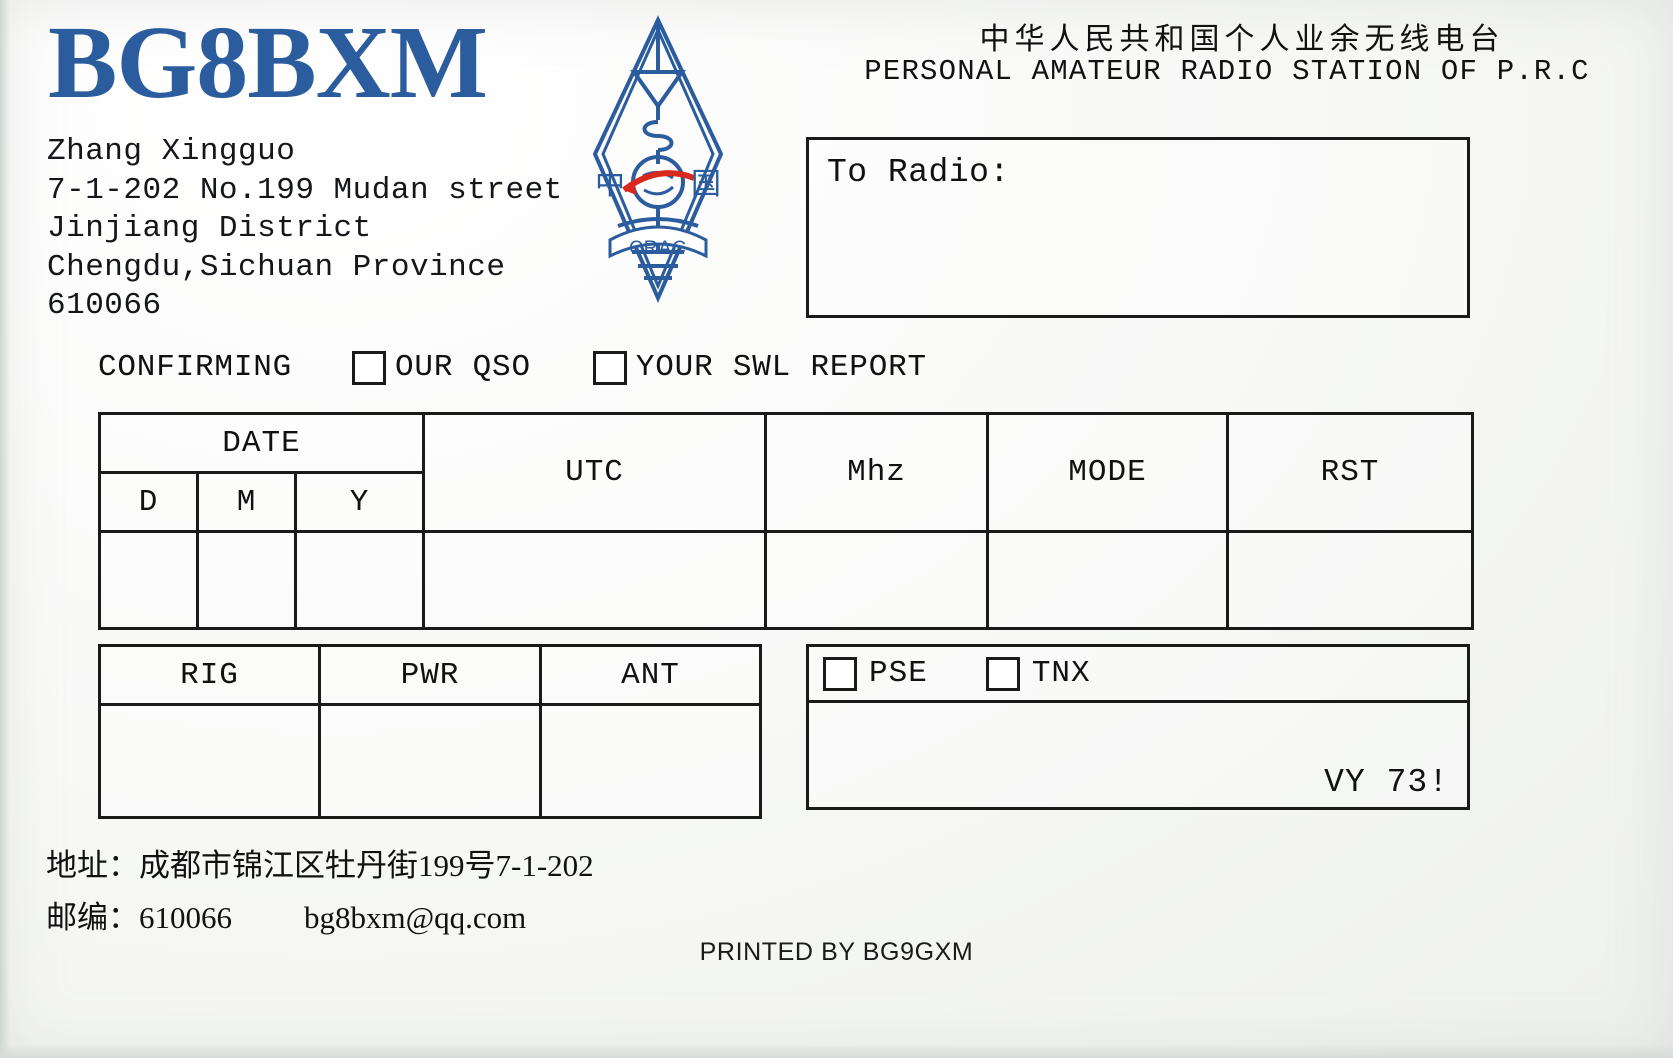 This screenshot has height=1058, width=1673. I want to click on checkbox-our-qso, so click(369, 367).